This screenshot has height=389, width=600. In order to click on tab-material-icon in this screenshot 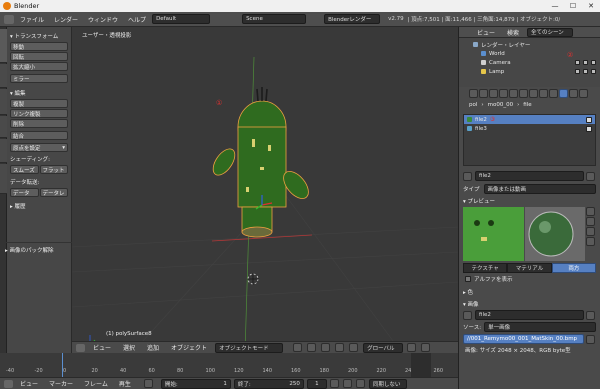, I will do `click(553, 93)`.